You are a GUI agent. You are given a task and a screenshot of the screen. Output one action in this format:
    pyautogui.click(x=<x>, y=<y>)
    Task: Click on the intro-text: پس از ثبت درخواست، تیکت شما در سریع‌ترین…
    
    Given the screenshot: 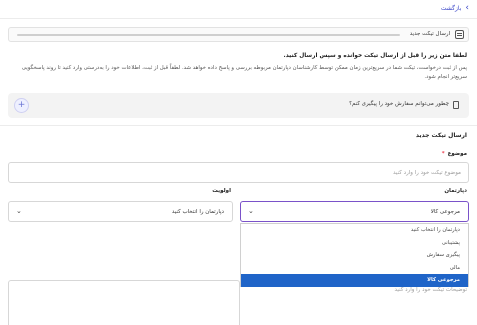 What is the action you would take?
    pyautogui.click(x=244, y=72)
    